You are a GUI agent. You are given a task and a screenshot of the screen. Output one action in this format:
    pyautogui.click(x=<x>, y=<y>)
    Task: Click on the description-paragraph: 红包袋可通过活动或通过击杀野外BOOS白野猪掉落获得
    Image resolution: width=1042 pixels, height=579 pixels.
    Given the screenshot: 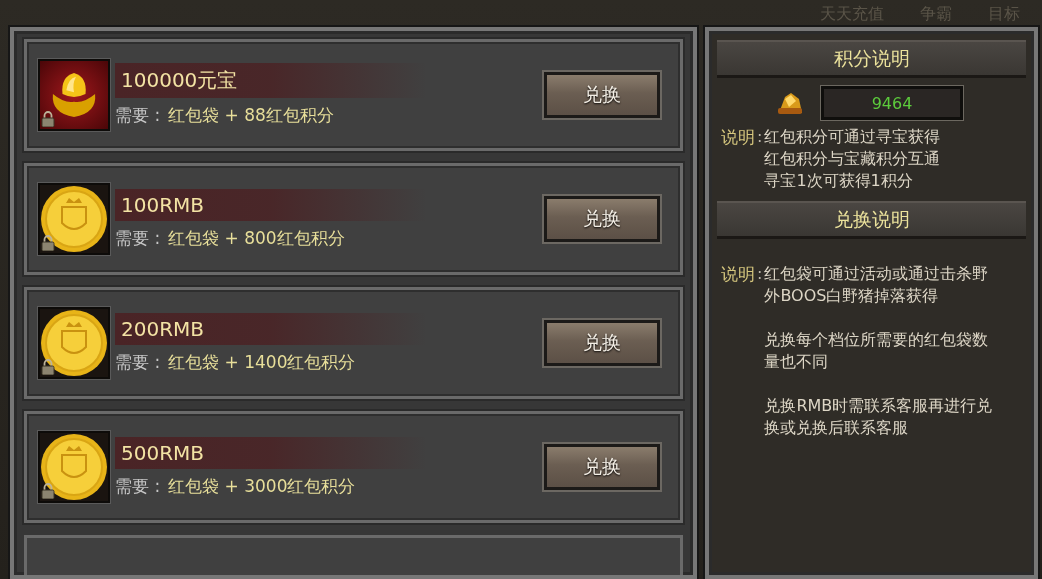 What is the action you would take?
    pyautogui.click(x=877, y=285)
    